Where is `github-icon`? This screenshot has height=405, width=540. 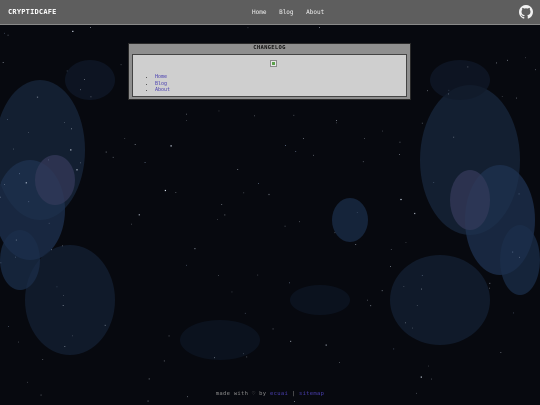 github-icon is located at coordinates (526, 12).